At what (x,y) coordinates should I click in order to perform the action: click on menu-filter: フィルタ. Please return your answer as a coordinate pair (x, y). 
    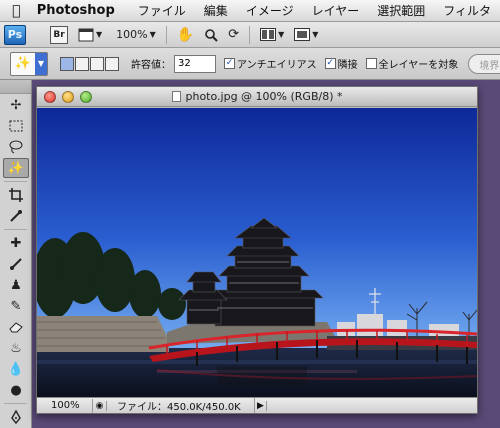
    Looking at the image, I should click on (467, 10).